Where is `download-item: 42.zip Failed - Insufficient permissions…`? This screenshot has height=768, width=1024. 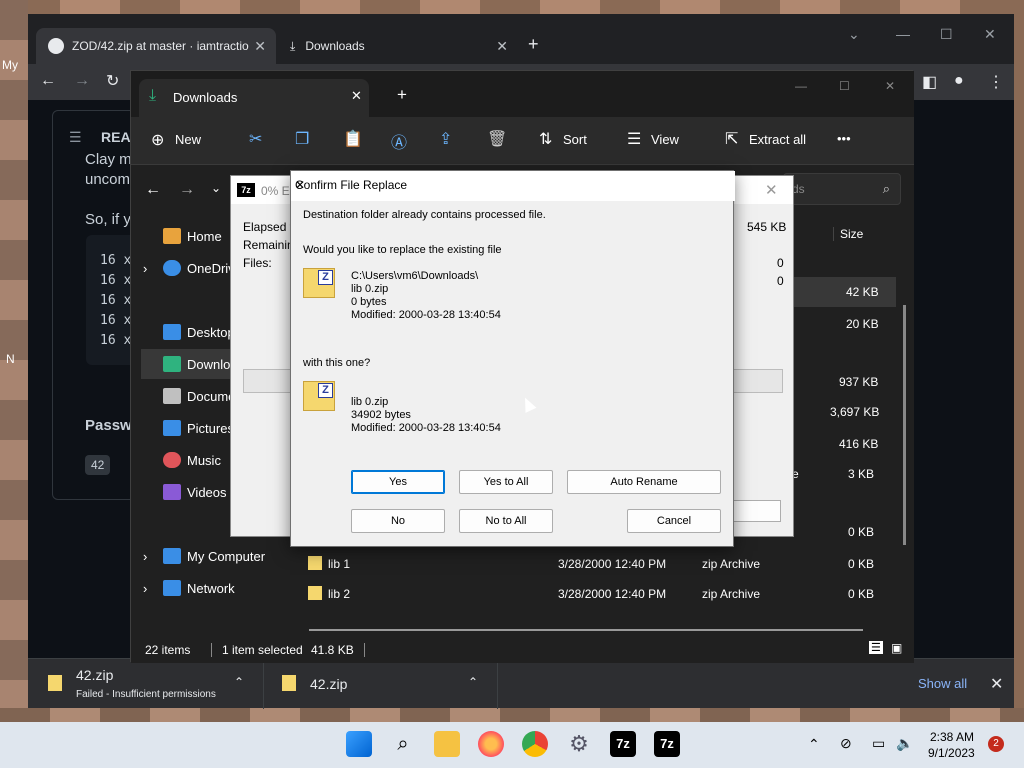 download-item: 42.zip Failed - Insufficient permissions… is located at coordinates (146, 684).